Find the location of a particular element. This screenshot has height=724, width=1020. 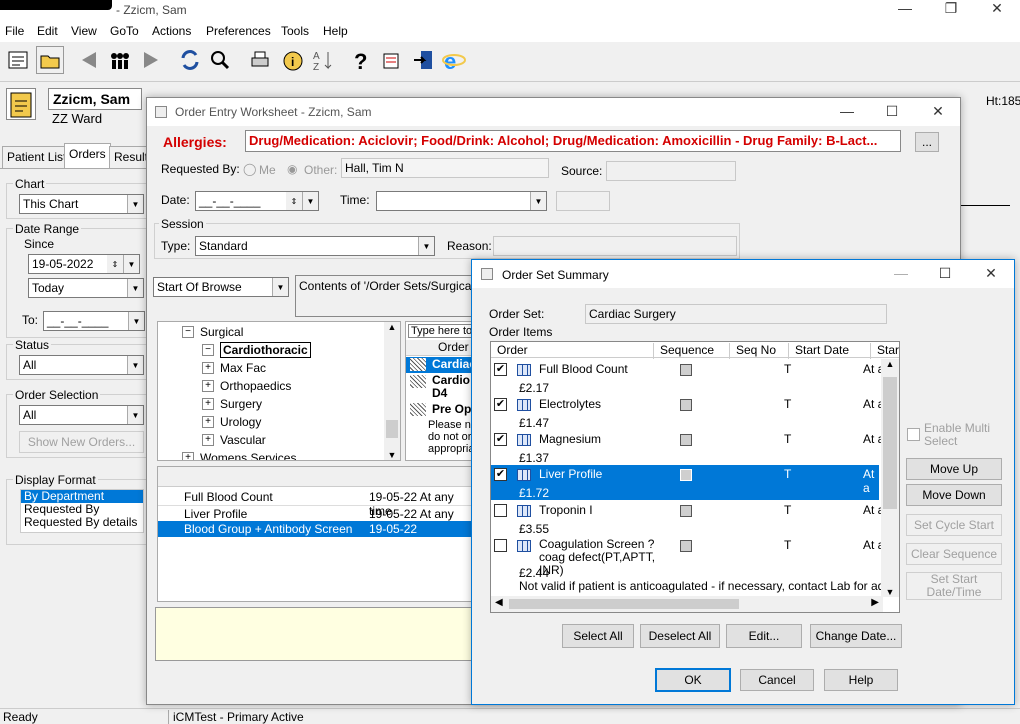

type-select: Standard ▼ is located at coordinates (315, 246).